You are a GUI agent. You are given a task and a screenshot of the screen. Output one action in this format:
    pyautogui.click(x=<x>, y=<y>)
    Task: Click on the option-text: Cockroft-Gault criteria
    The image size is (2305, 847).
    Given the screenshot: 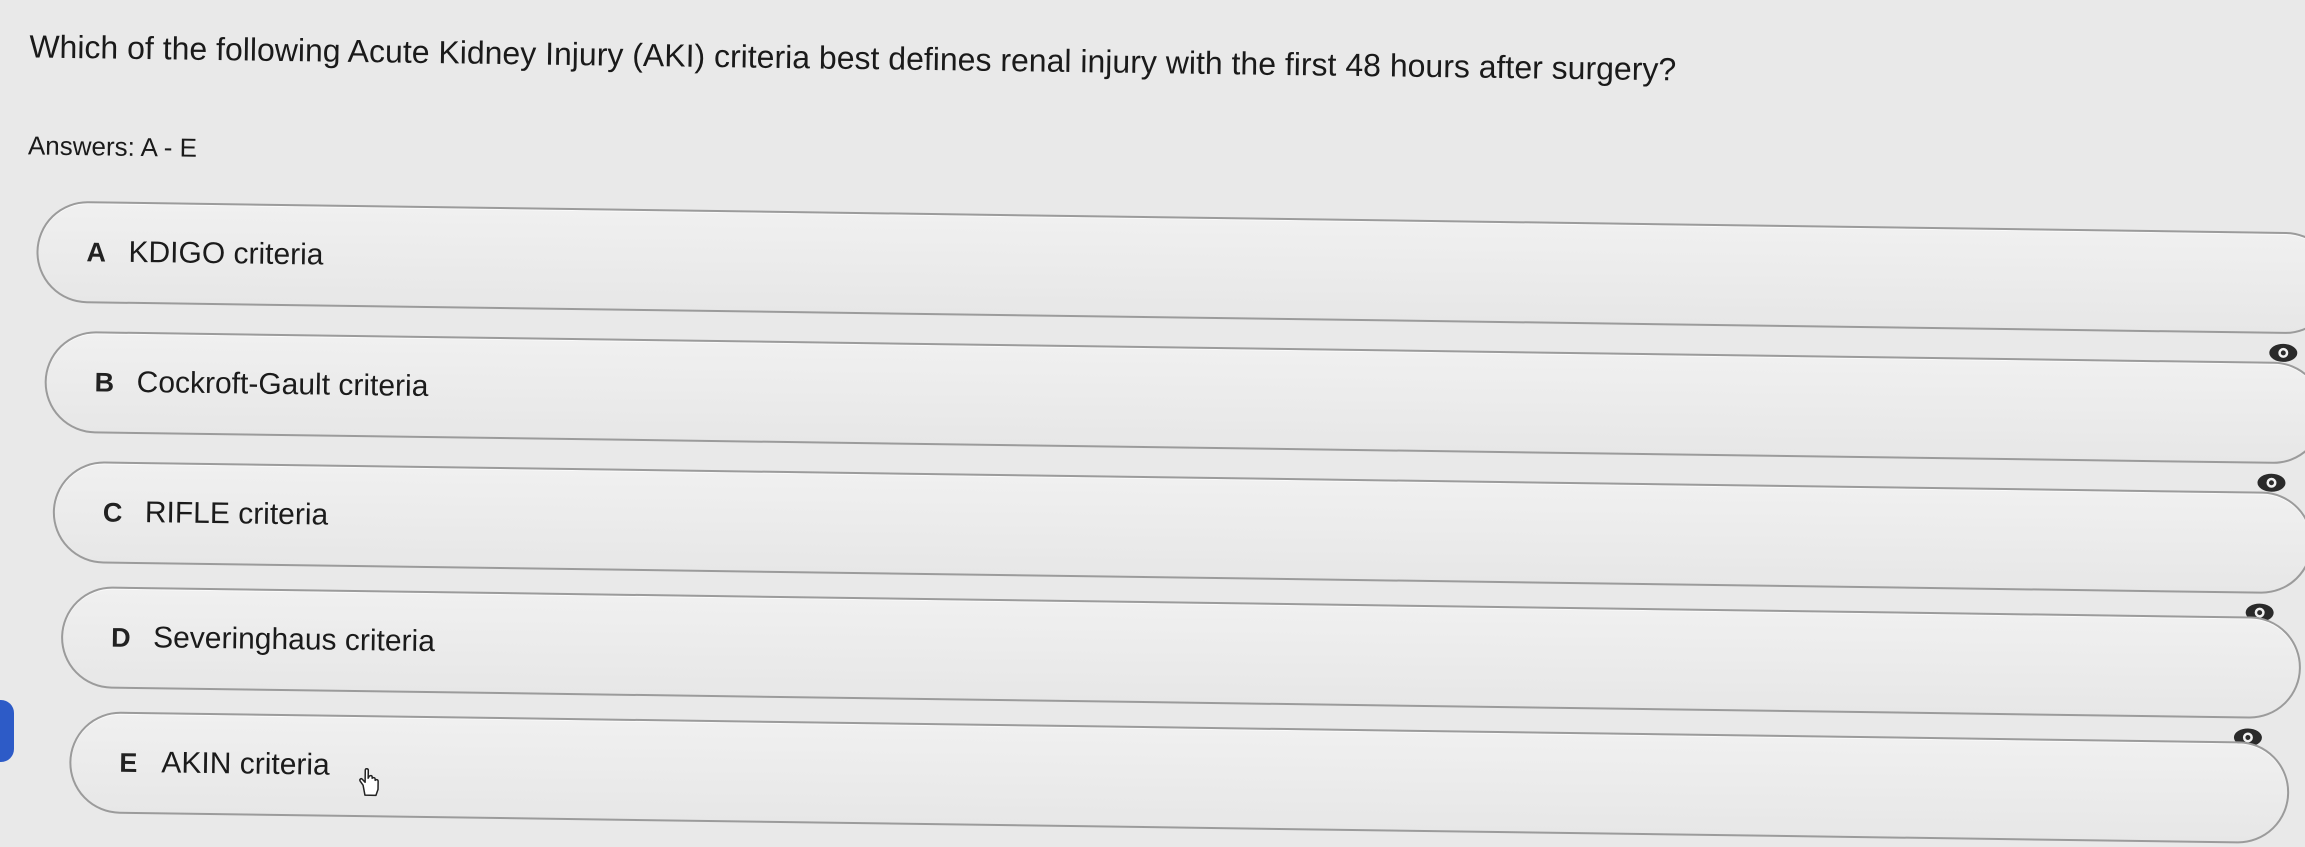 What is the action you would take?
    pyautogui.click(x=282, y=384)
    